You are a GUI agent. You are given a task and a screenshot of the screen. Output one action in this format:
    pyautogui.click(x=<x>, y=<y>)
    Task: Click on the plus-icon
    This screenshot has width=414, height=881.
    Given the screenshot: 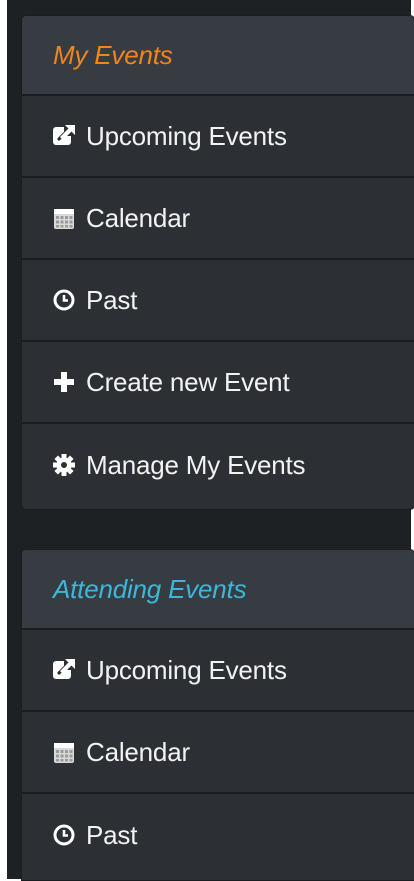 What is the action you would take?
    pyautogui.click(x=64, y=382)
    